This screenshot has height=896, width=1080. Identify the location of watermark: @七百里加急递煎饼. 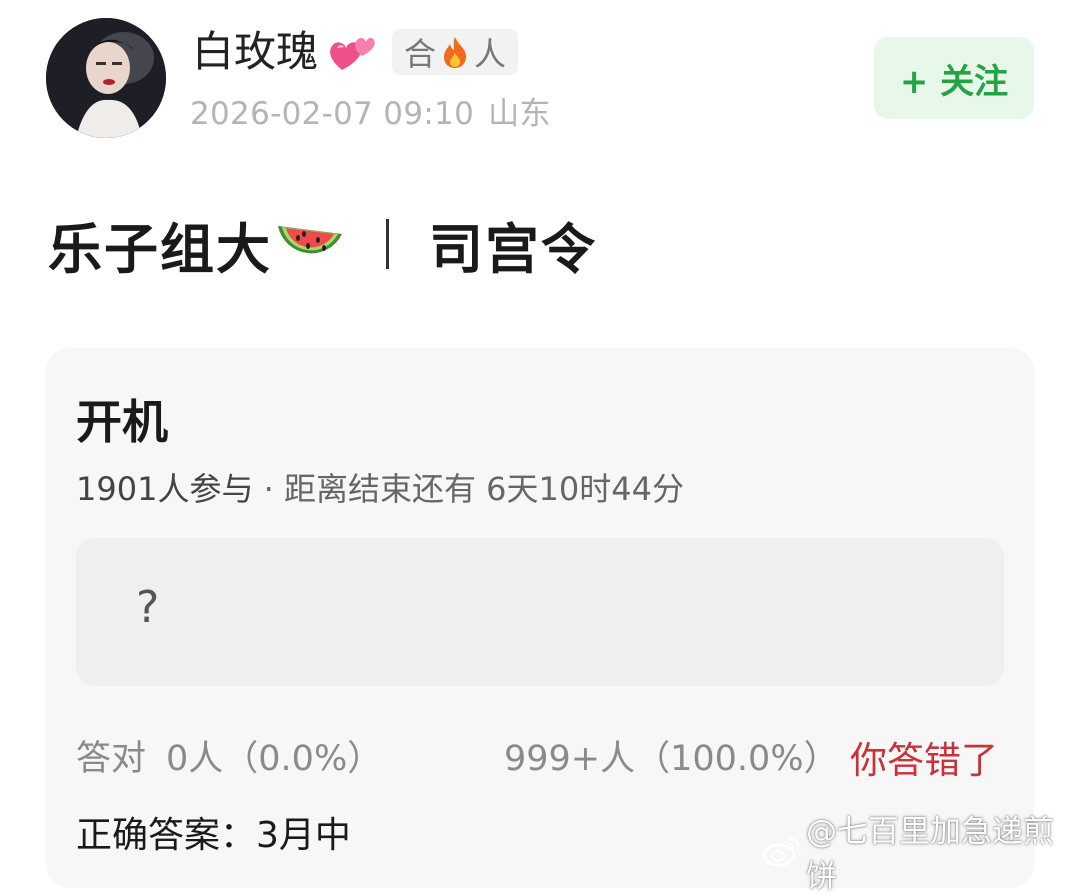
(921, 851).